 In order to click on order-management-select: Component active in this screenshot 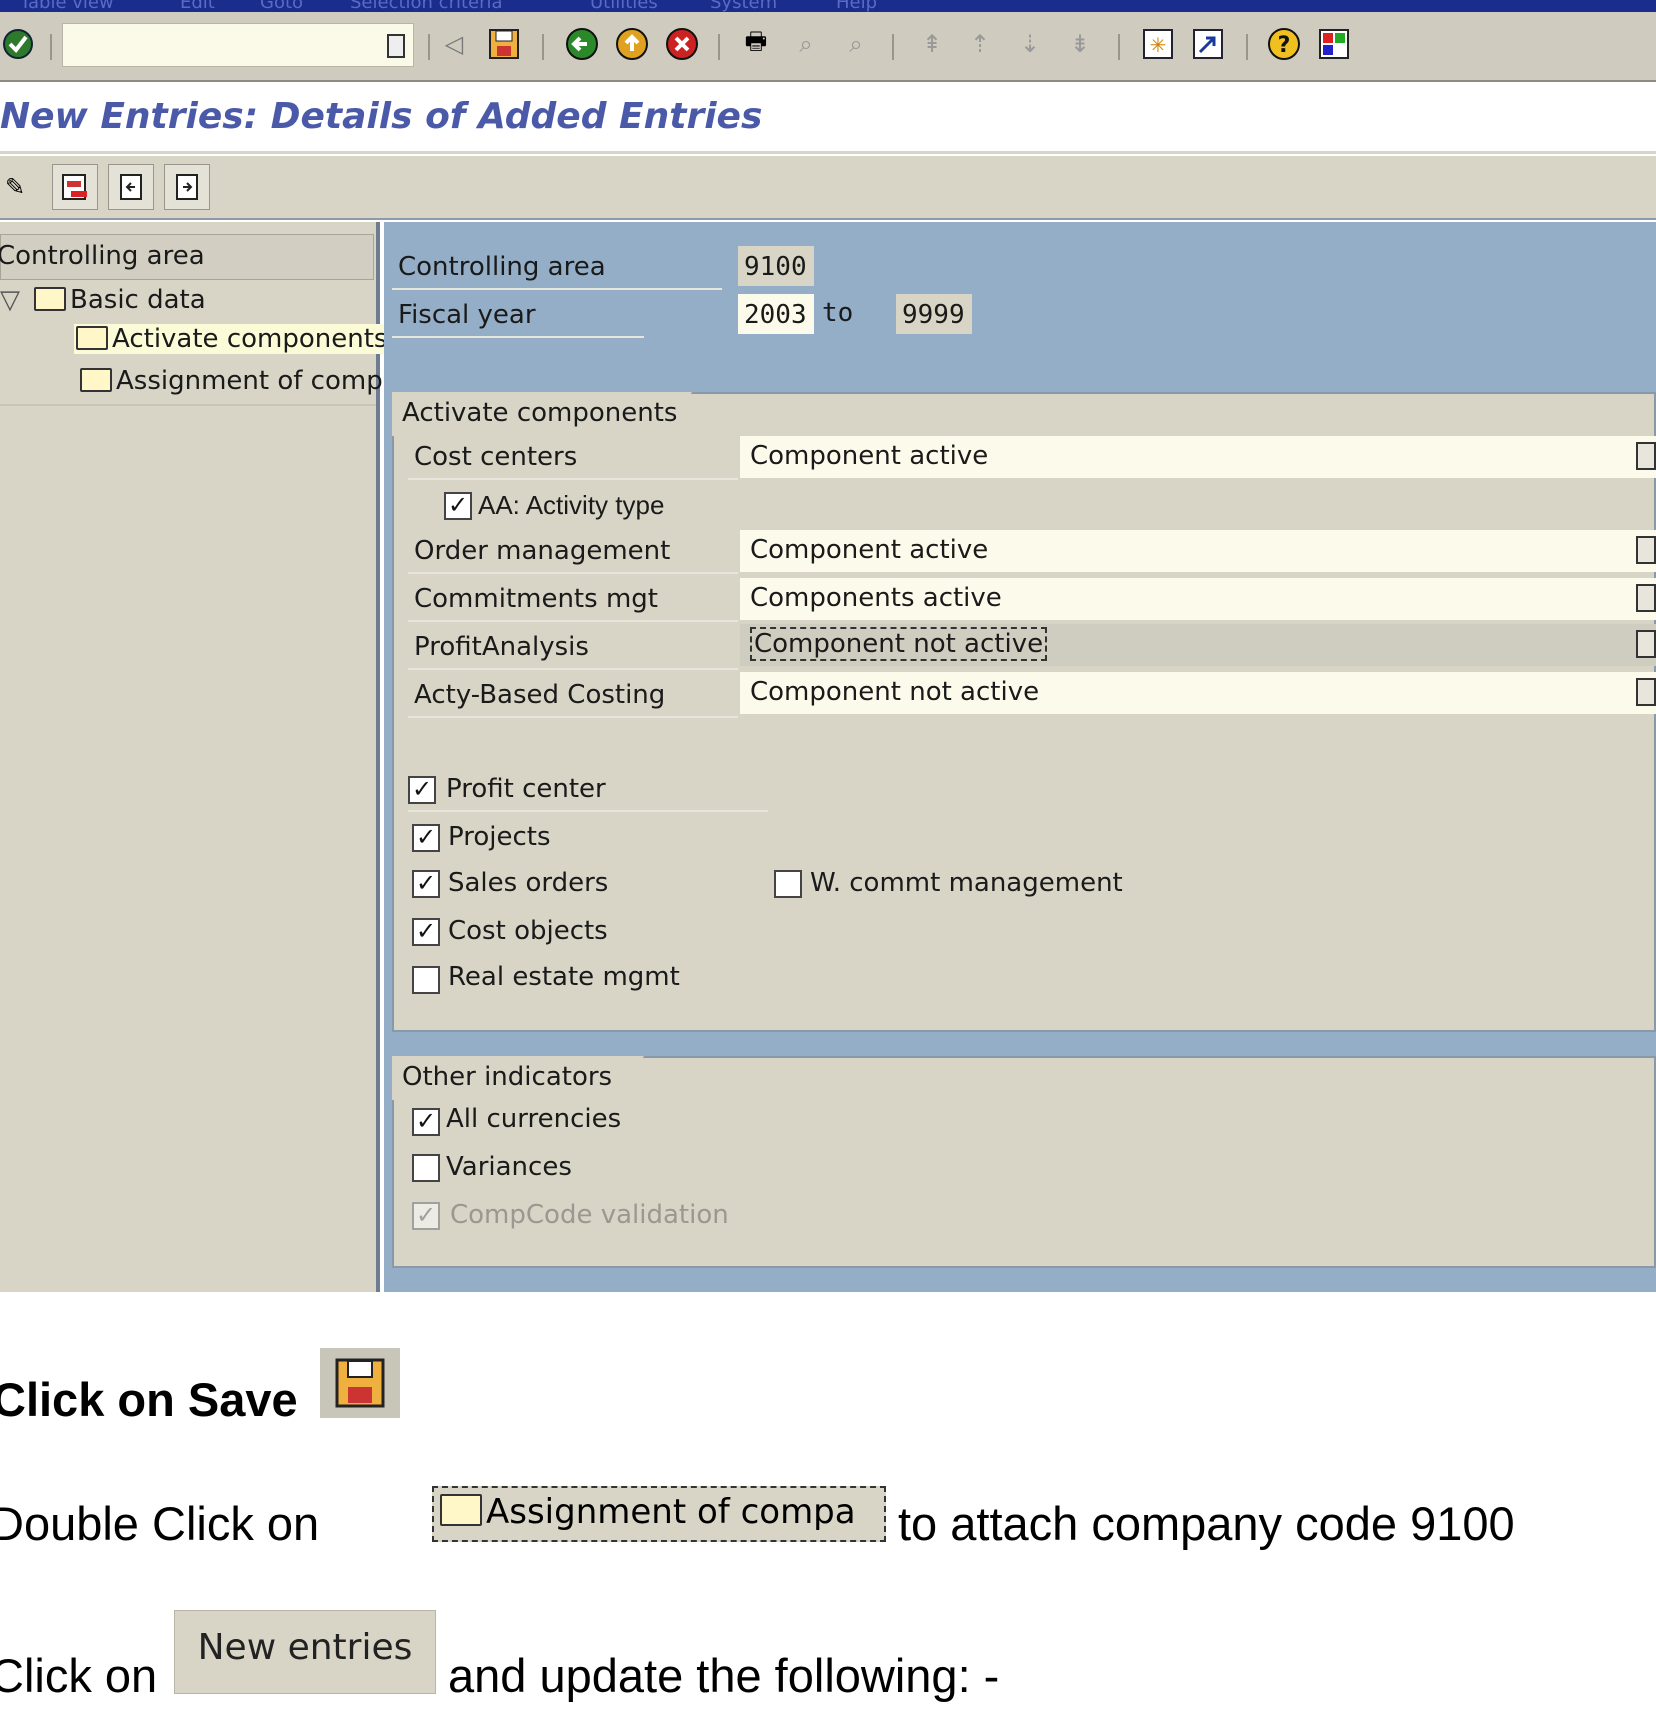, I will do `click(1198, 551)`.